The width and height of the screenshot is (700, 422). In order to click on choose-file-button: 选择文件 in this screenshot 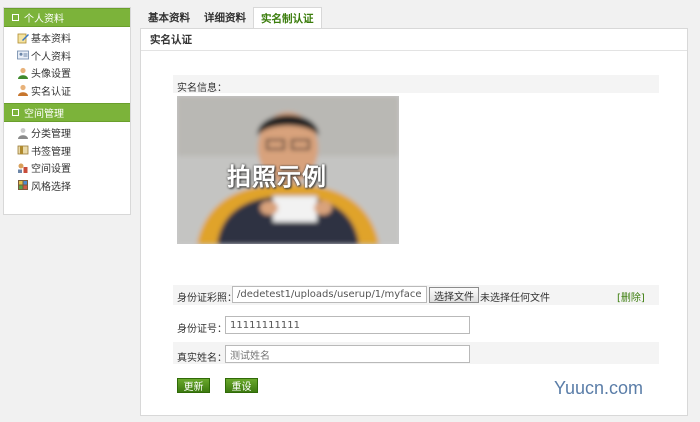, I will do `click(454, 295)`.